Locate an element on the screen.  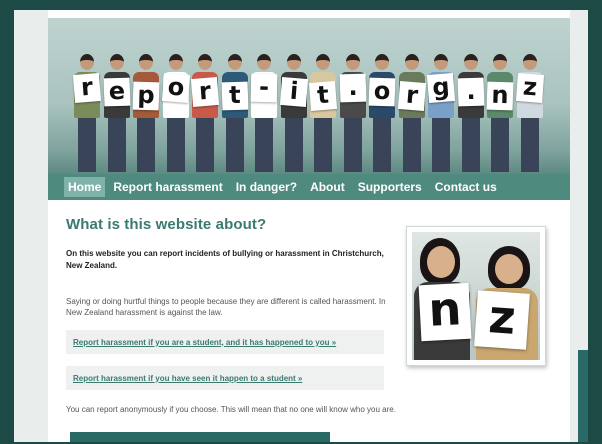
logo-sign-letter: p is located at coordinates (146, 96).